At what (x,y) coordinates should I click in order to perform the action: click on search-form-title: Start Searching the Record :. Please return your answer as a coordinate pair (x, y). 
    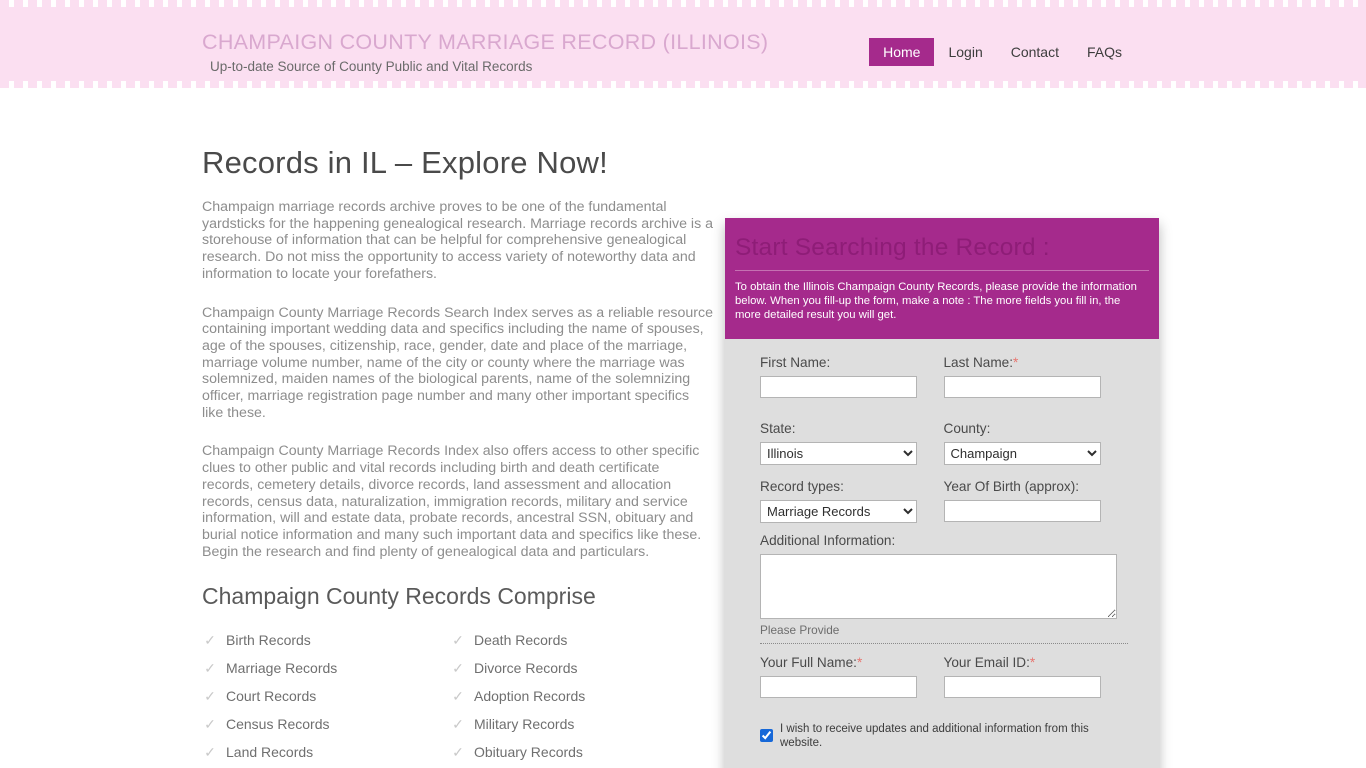
    Looking at the image, I should click on (942, 251).